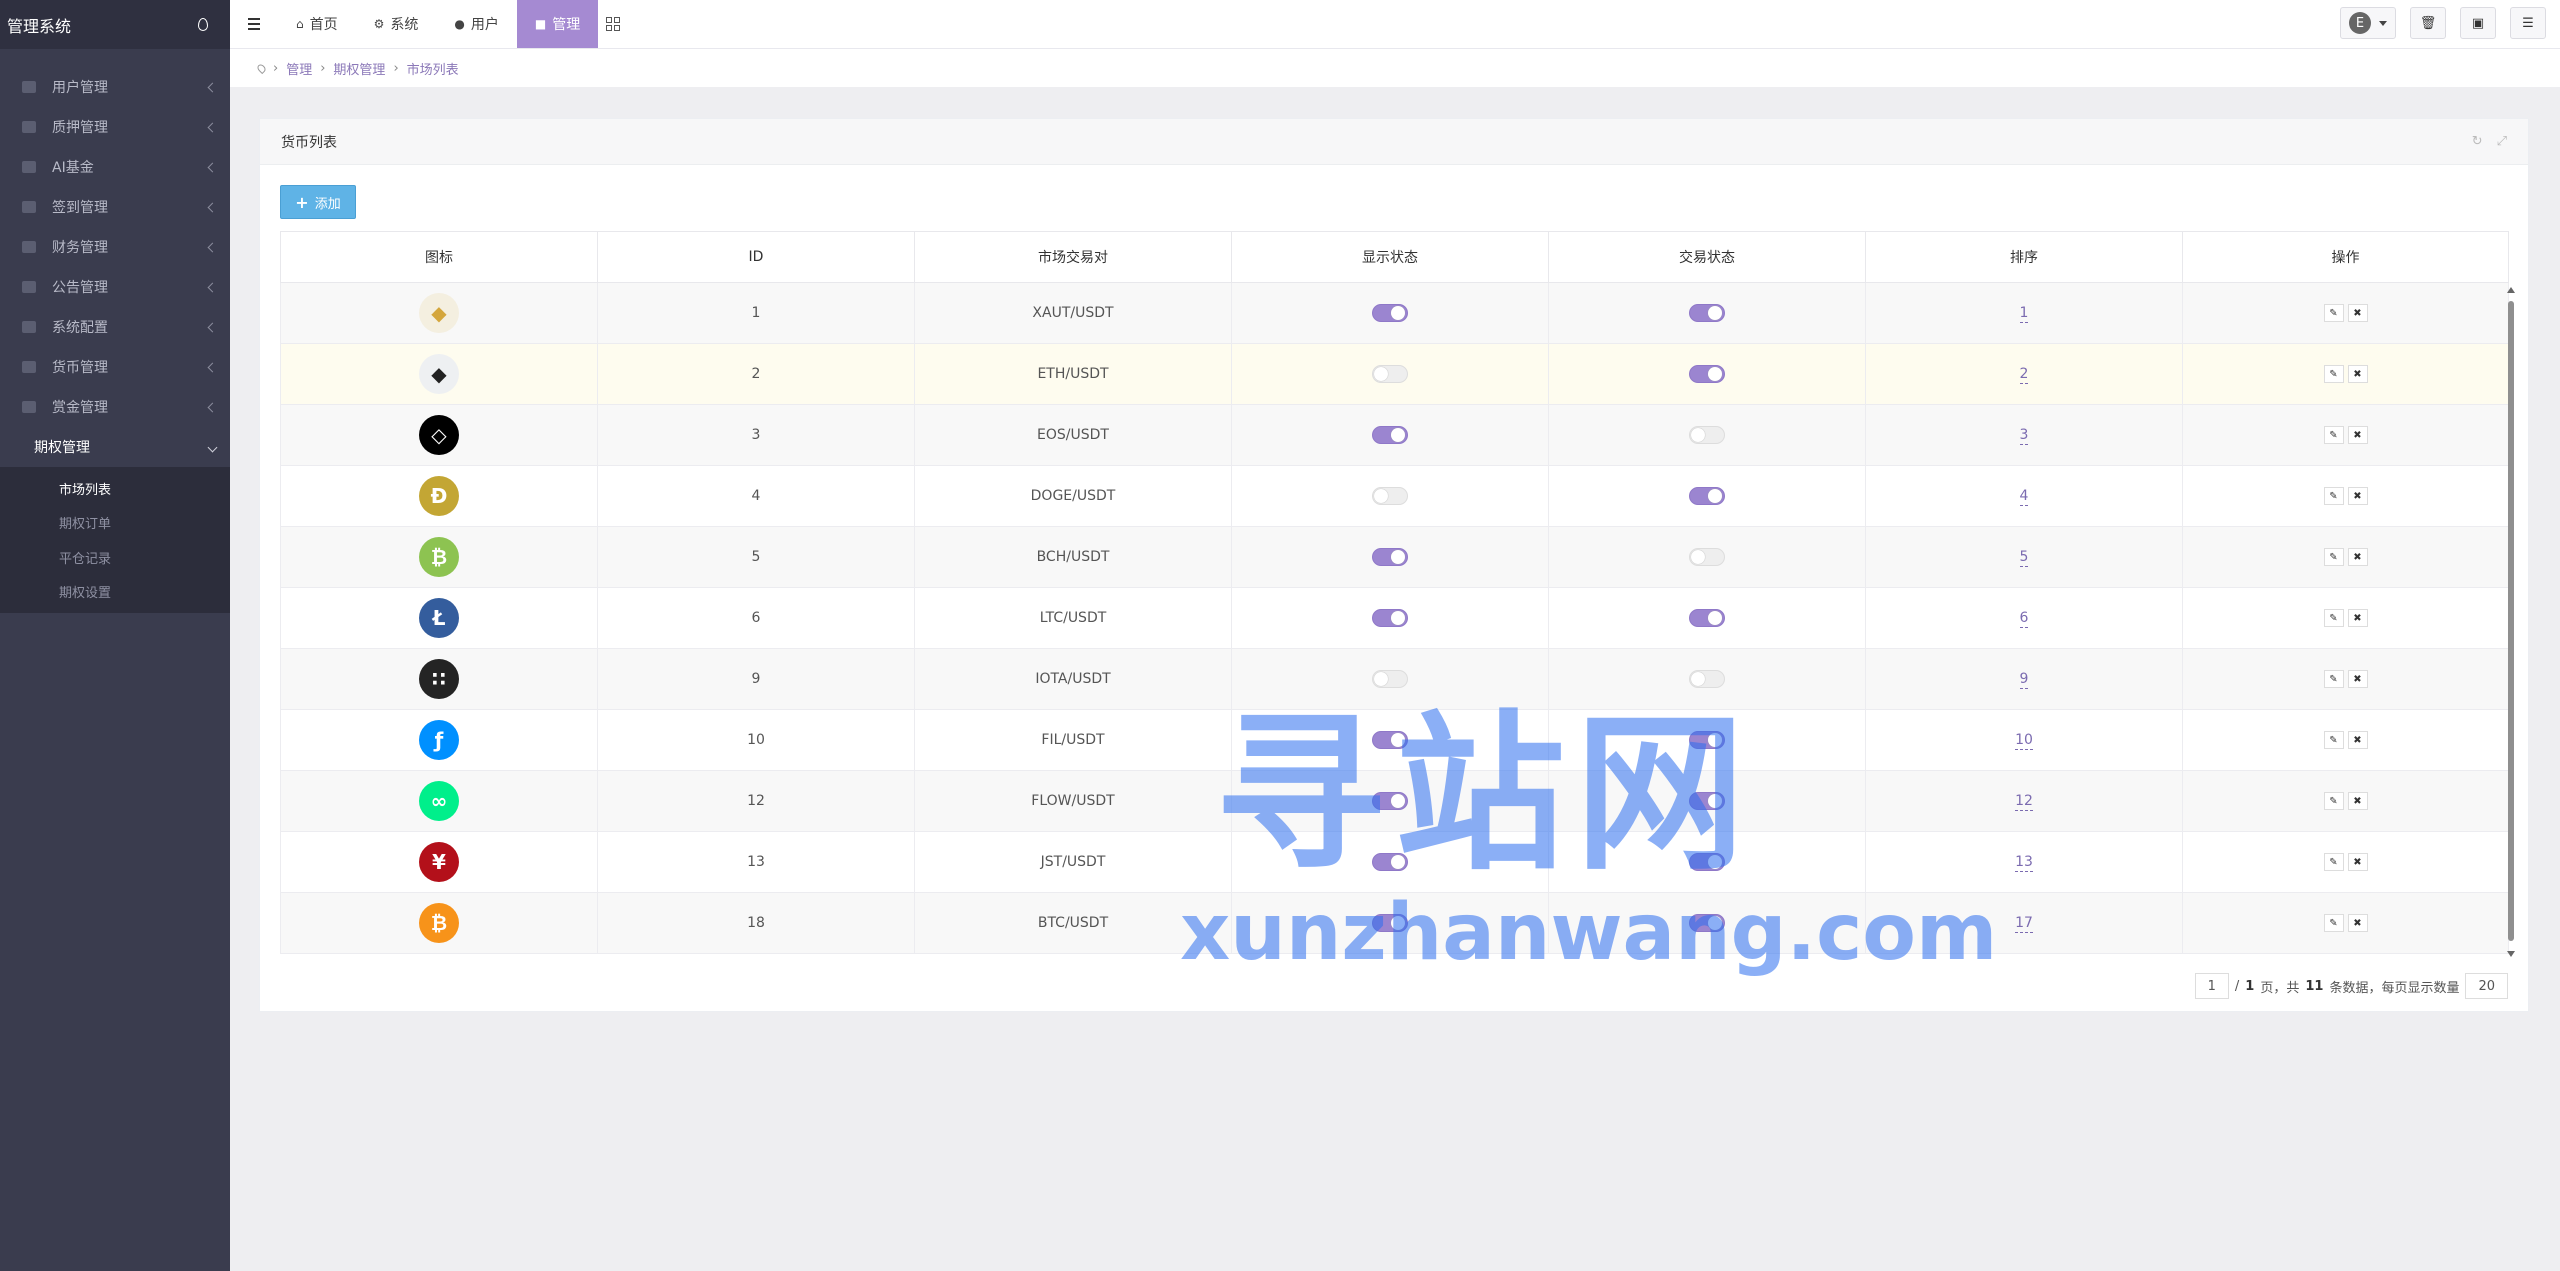  Describe the element at coordinates (115, 287) in the screenshot. I see `sidebar-item-notice: 公告管理` at that location.